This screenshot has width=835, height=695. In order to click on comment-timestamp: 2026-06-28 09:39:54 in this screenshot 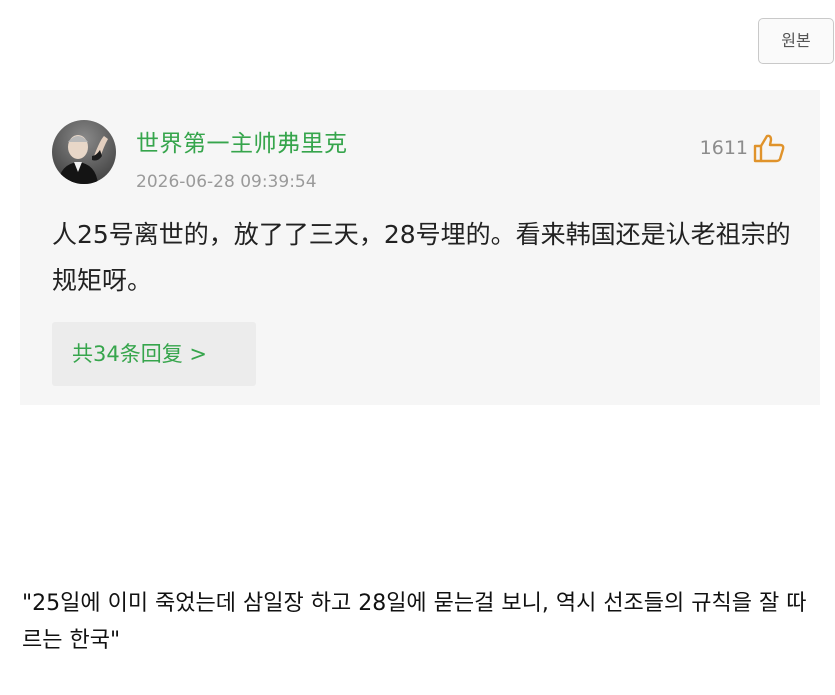, I will do `click(226, 182)`.